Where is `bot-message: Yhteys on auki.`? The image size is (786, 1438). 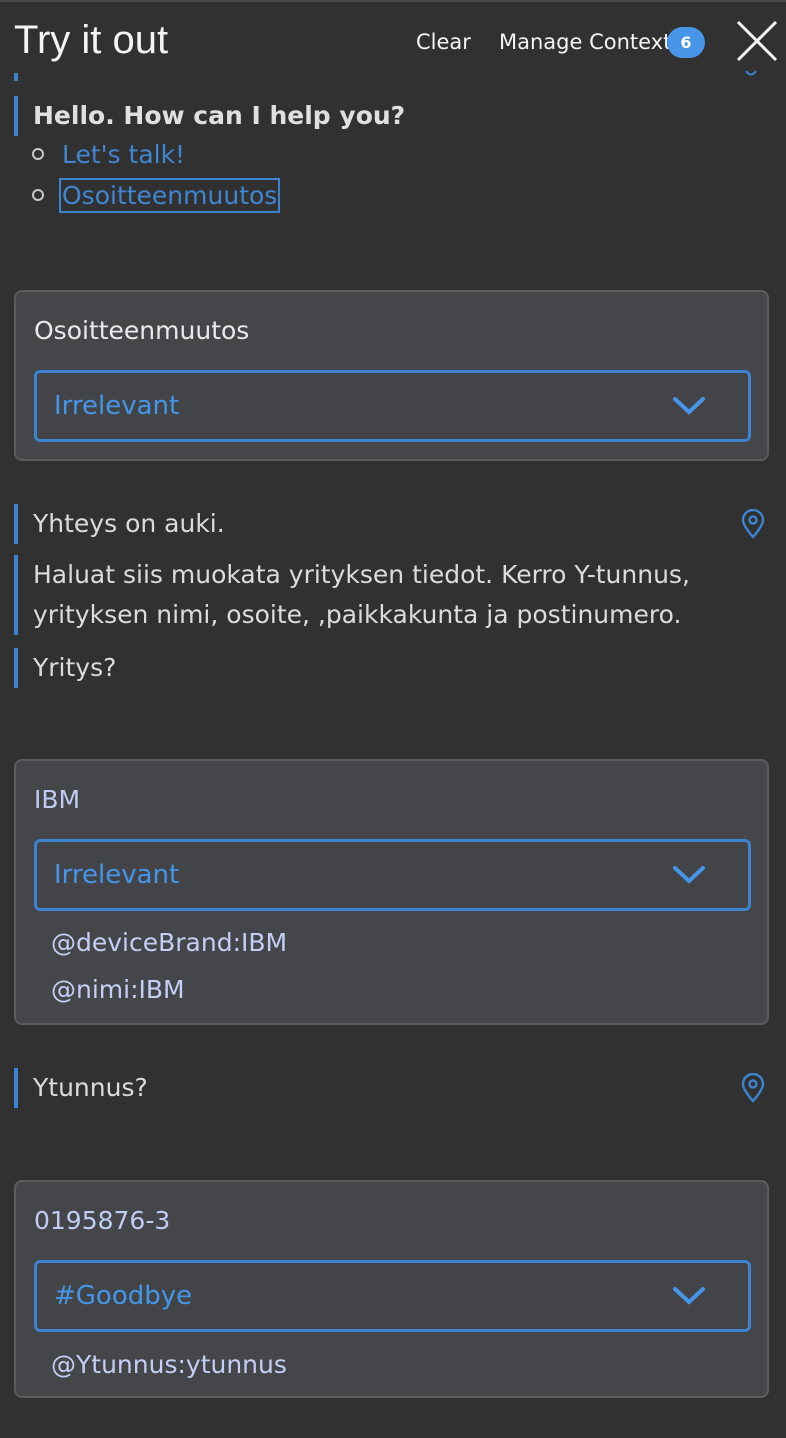 bot-message: Yhteys on auki. is located at coordinates (119, 524).